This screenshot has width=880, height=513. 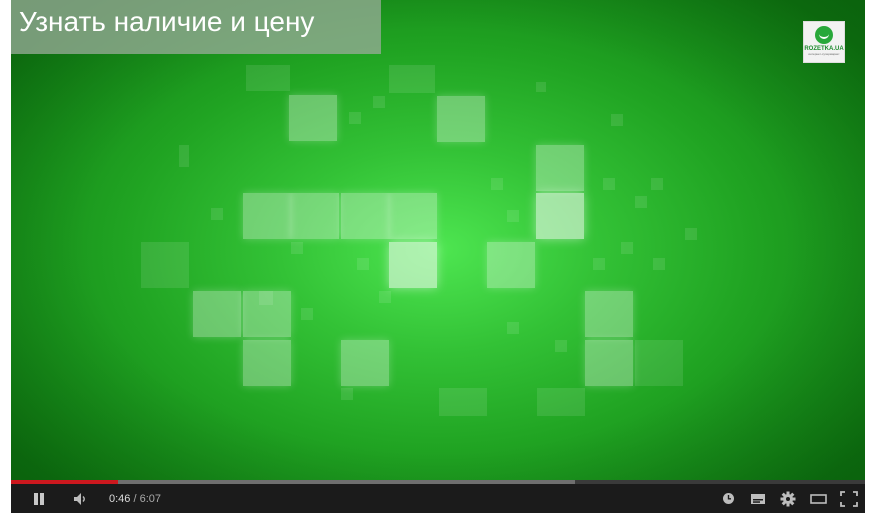 What do you see at coordinates (824, 54) in the screenshot?
I see `watermark-subtitle: интернет-супермаркет` at bounding box center [824, 54].